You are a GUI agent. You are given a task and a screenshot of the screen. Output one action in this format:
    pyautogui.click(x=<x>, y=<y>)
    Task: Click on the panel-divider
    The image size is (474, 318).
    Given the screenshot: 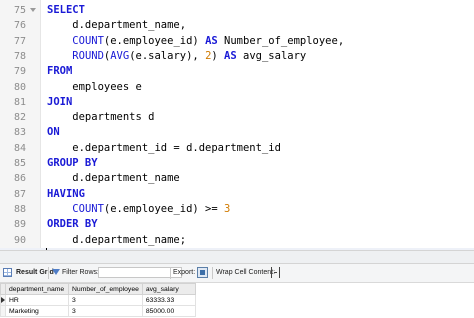 What is the action you would take?
    pyautogui.click(x=237, y=257)
    